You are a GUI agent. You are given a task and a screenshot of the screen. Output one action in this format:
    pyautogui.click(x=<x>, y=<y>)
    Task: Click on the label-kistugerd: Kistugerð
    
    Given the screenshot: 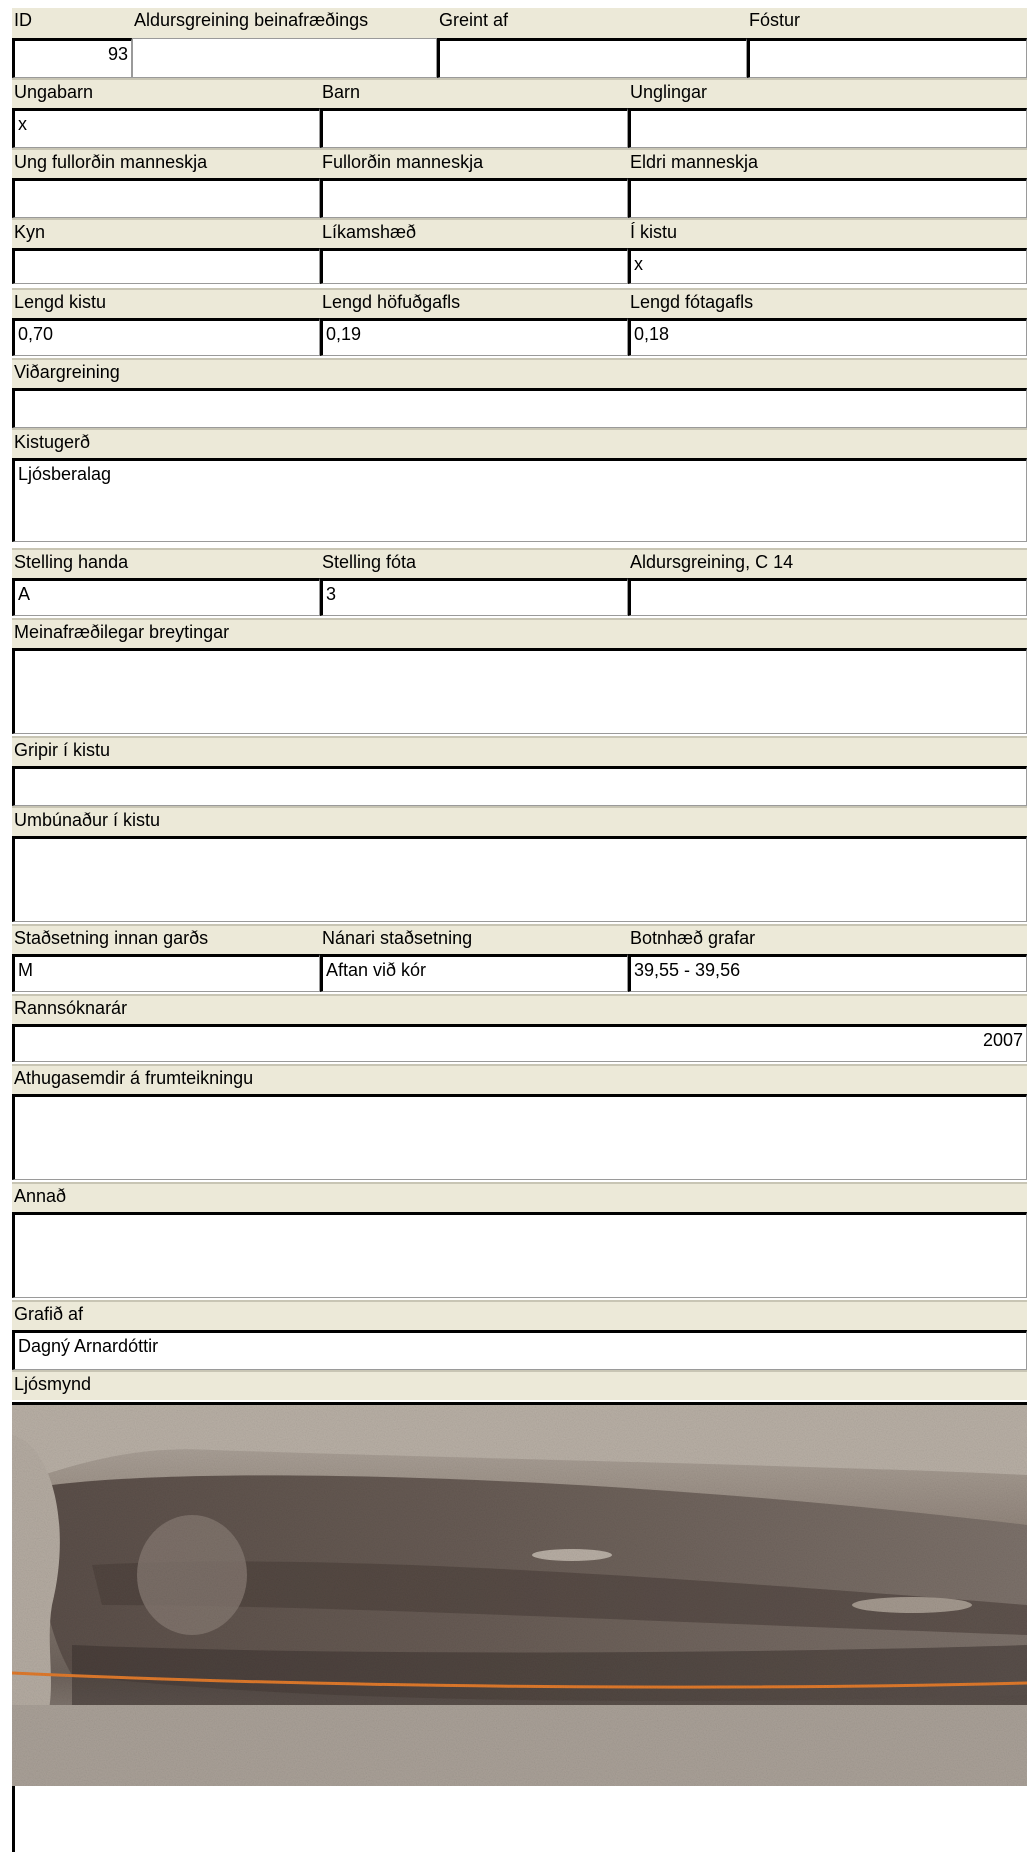 What is the action you would take?
    pyautogui.click(x=519, y=443)
    